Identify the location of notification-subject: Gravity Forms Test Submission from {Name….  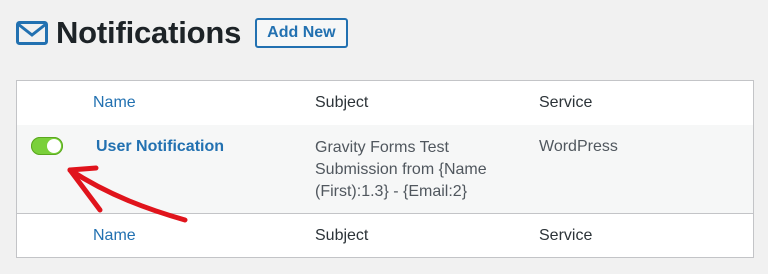
(401, 169).